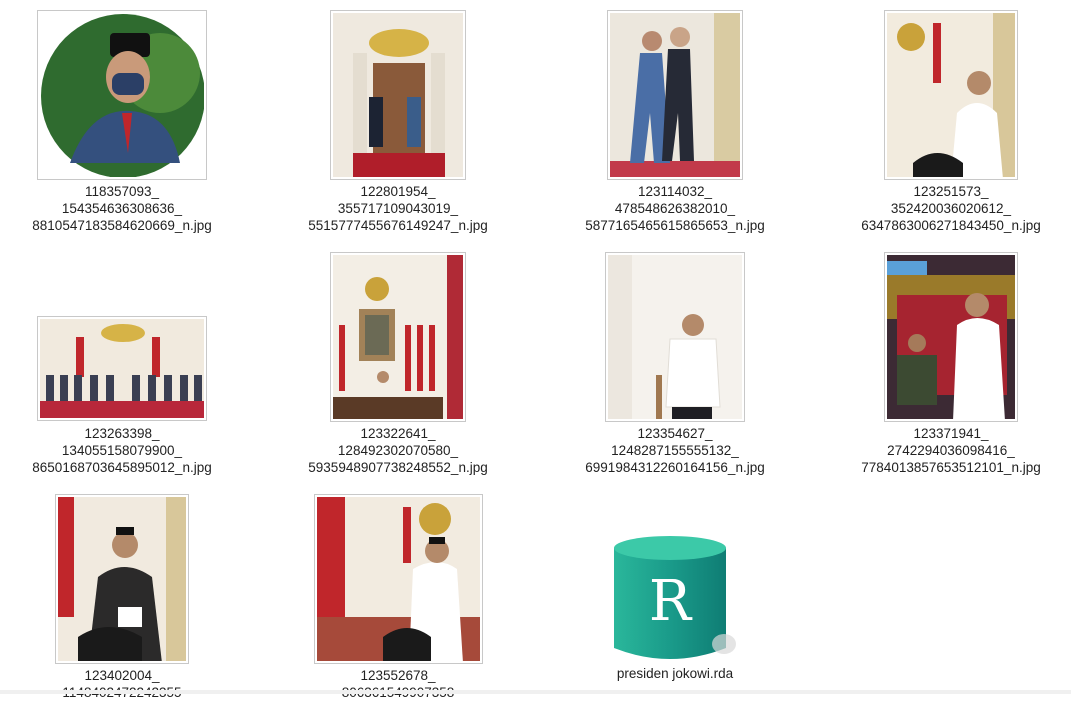  What do you see at coordinates (671, 601) in the screenshot?
I see `svg-text: R` at bounding box center [671, 601].